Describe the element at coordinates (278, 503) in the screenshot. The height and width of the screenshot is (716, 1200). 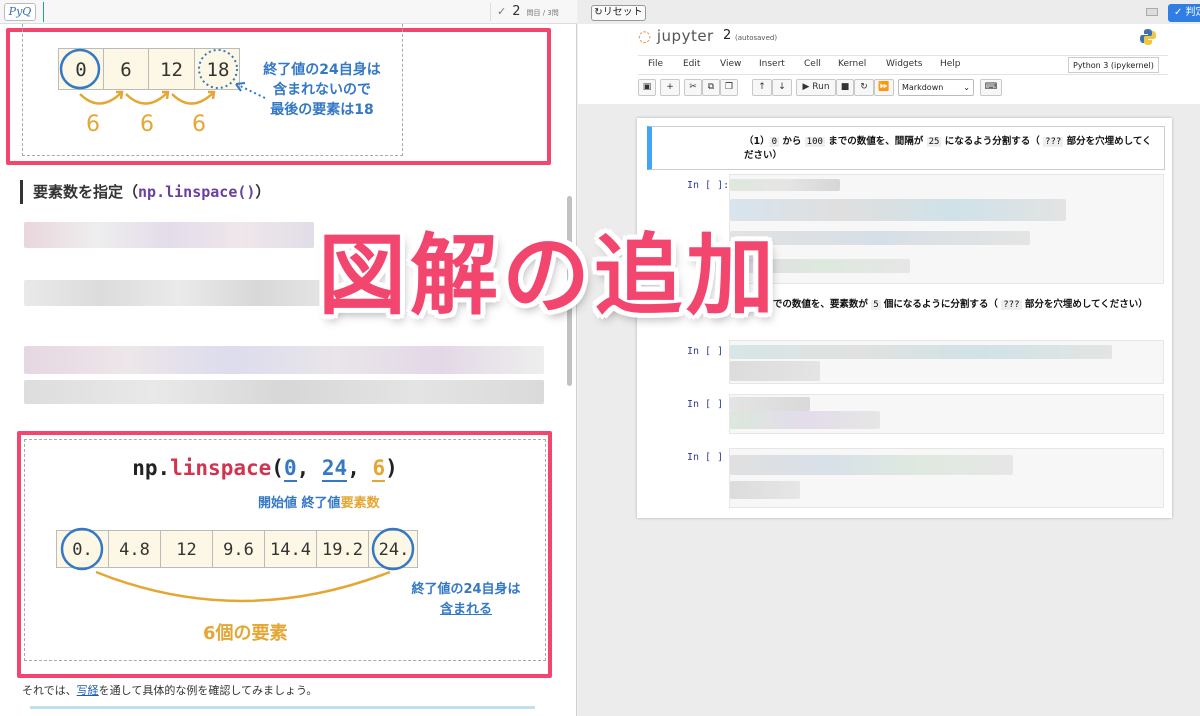
I see `param-start-label: 開始値` at that location.